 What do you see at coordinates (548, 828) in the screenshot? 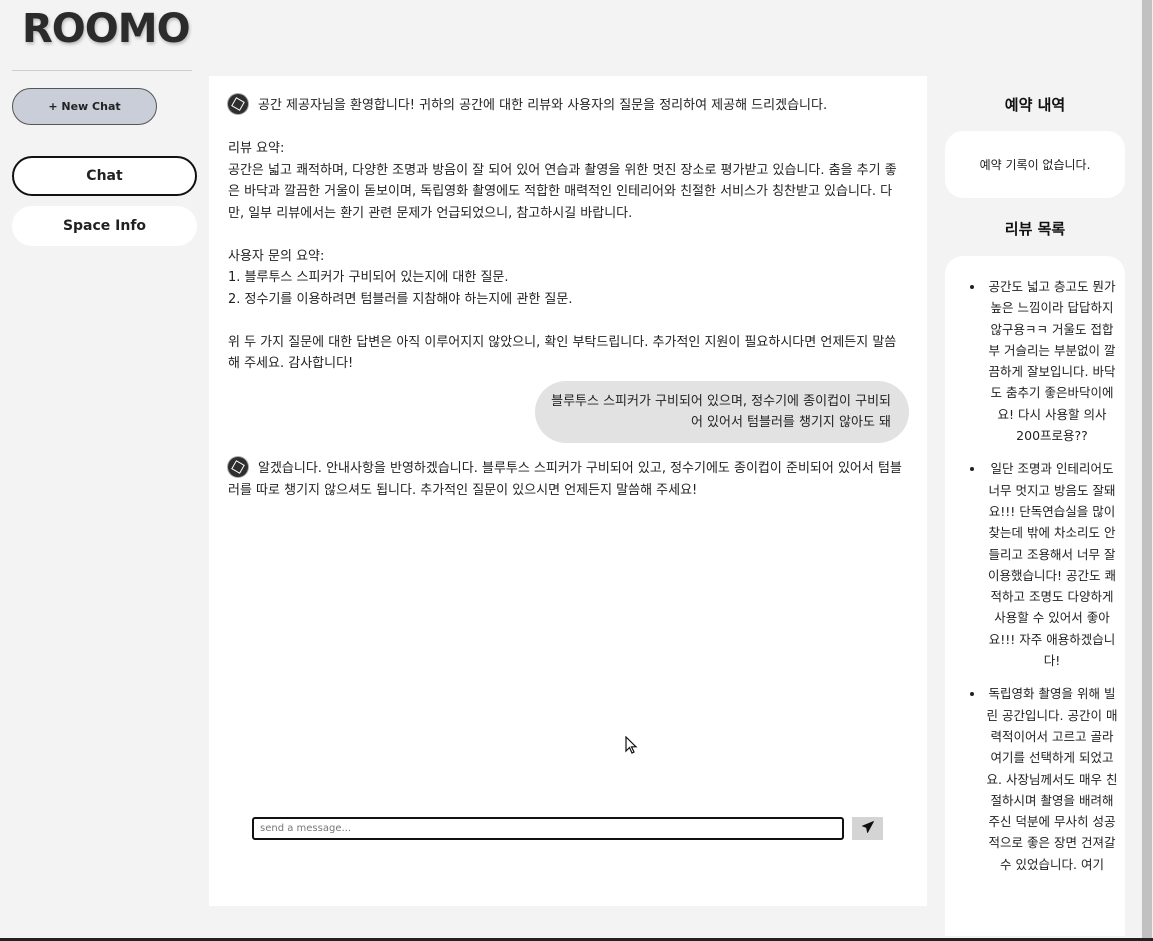
I see `message-input` at bounding box center [548, 828].